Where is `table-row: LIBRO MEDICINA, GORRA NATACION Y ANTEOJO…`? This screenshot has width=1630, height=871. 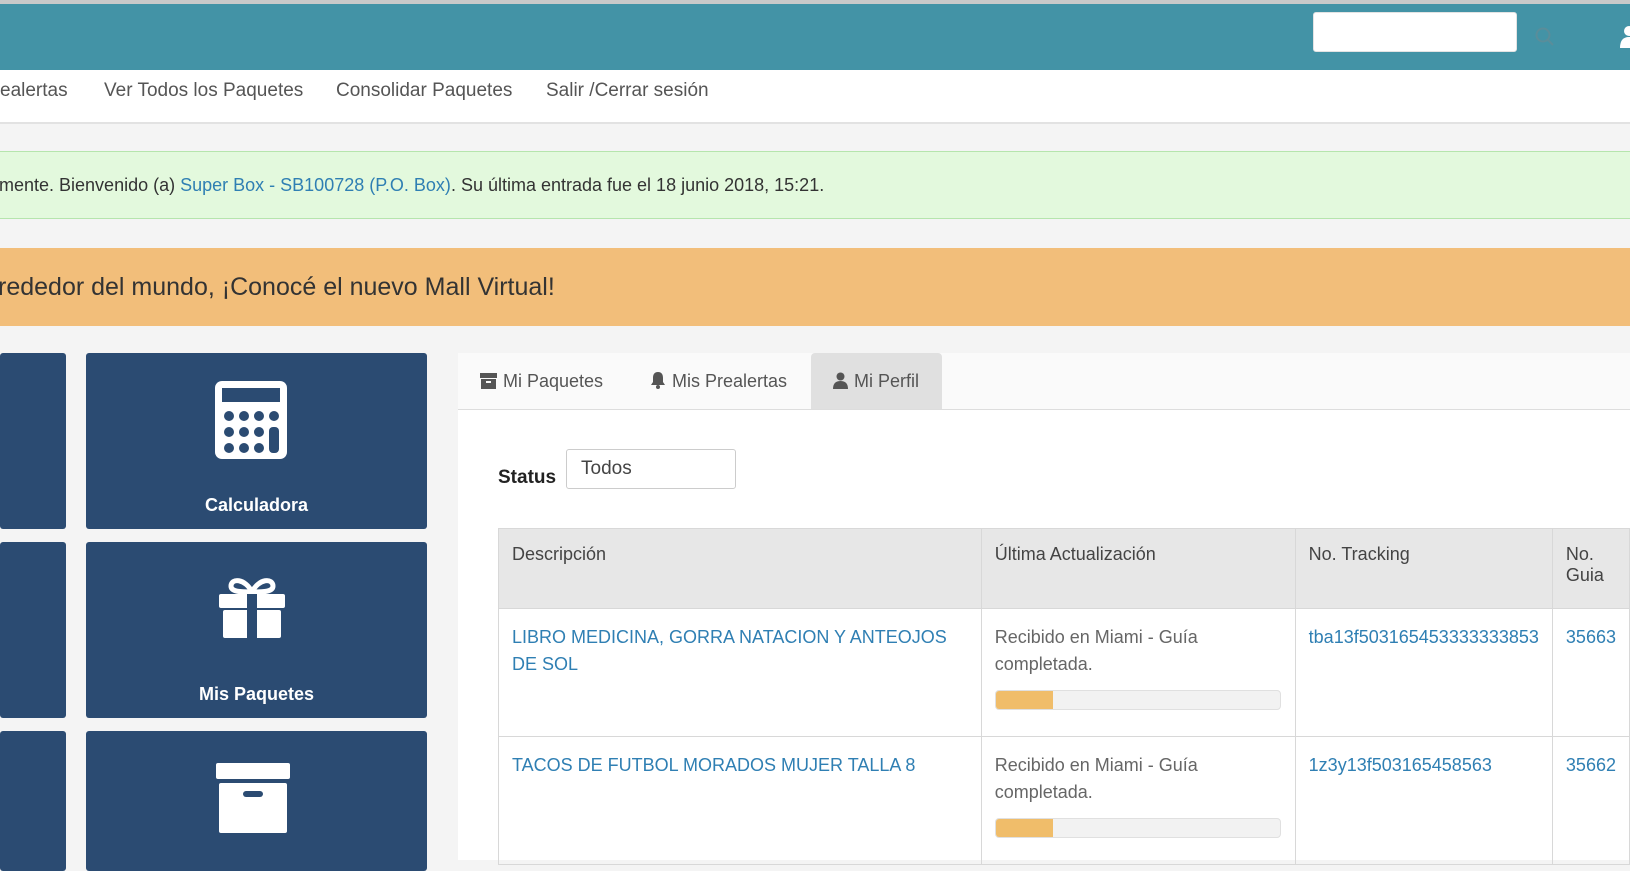 table-row: LIBRO MEDICINA, GORRA NATACION Y ANTEOJO… is located at coordinates (1064, 672).